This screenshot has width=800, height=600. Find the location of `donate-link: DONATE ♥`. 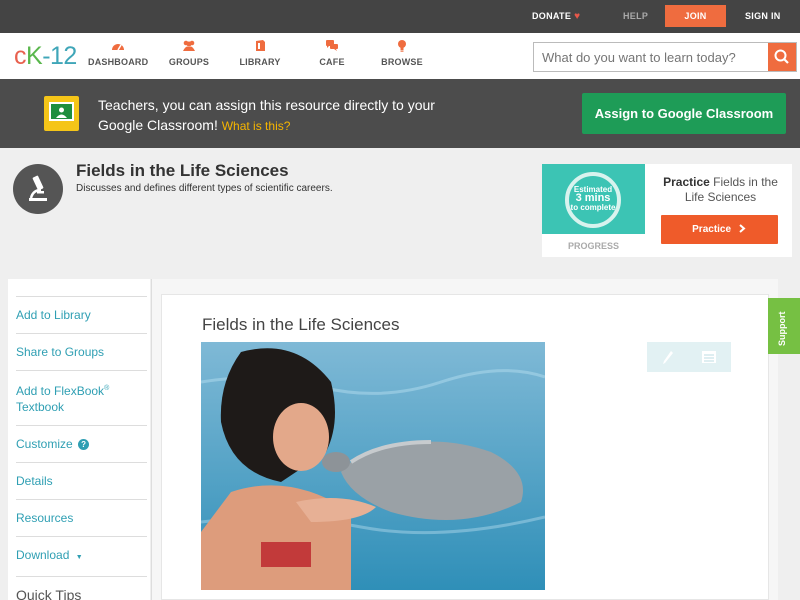

donate-link: DONATE ♥ is located at coordinates (556, 16).